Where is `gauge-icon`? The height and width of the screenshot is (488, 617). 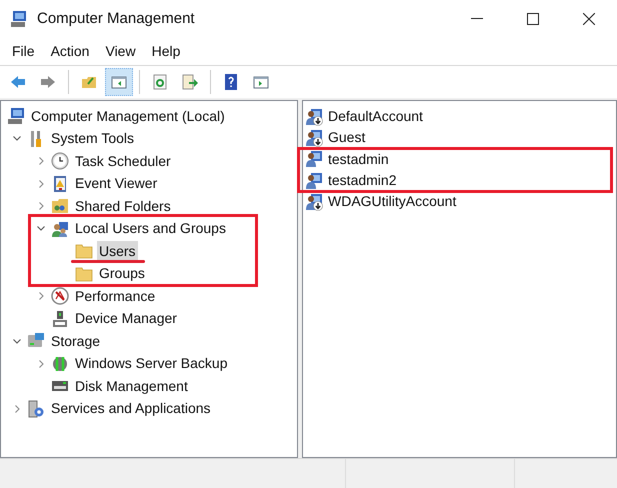 gauge-icon is located at coordinates (60, 296).